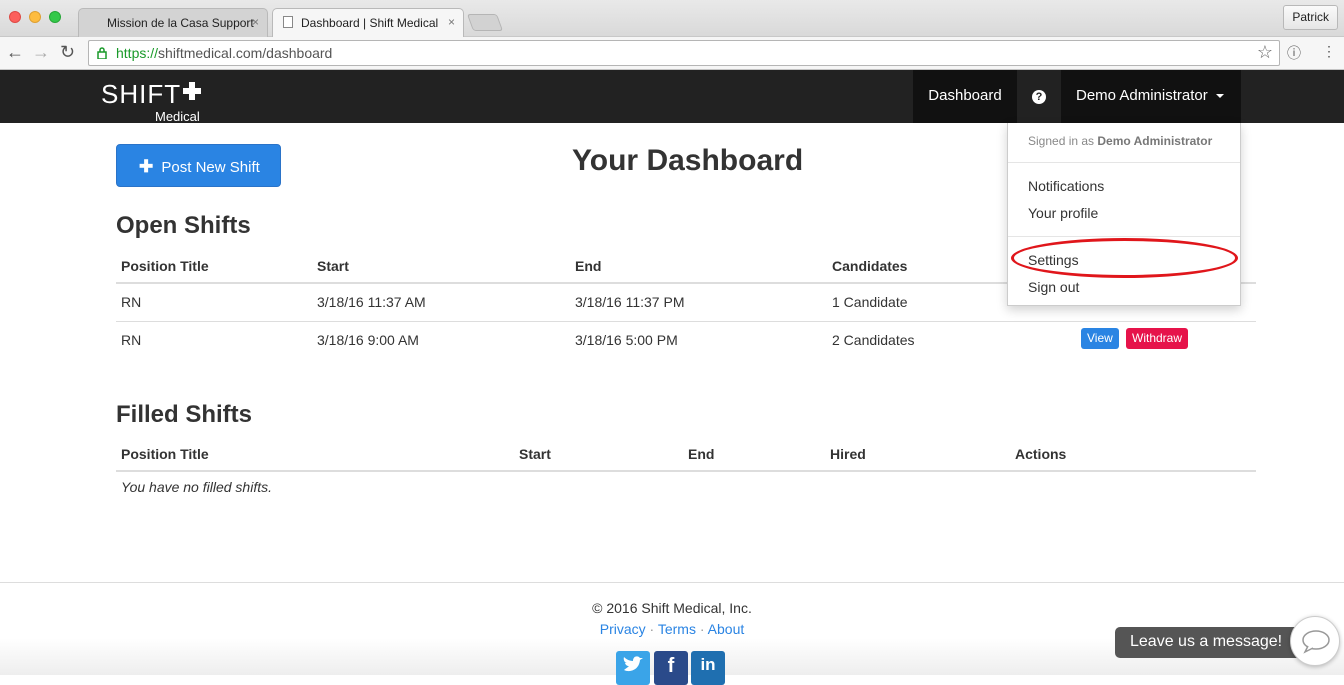 The image size is (1344, 685). Describe the element at coordinates (671, 668) in the screenshot. I see `facebook-icon: f` at that location.